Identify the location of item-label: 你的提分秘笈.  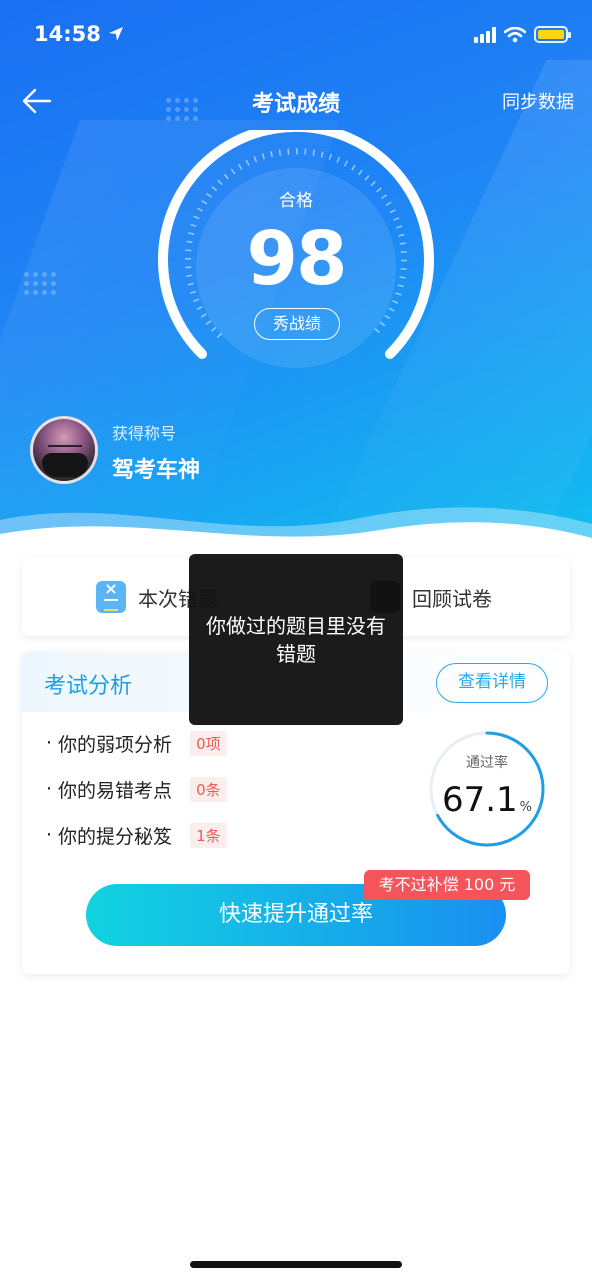
(115, 836).